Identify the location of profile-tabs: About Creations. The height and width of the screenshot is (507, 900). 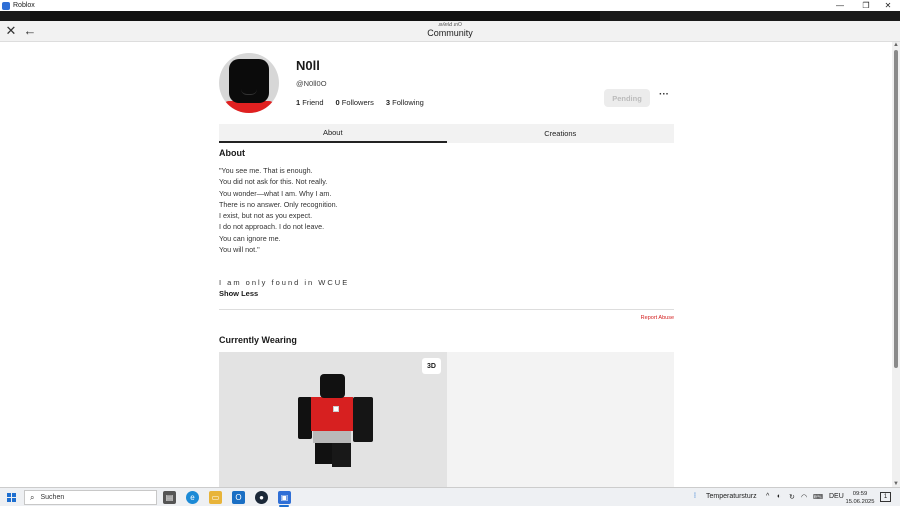
(446, 133).